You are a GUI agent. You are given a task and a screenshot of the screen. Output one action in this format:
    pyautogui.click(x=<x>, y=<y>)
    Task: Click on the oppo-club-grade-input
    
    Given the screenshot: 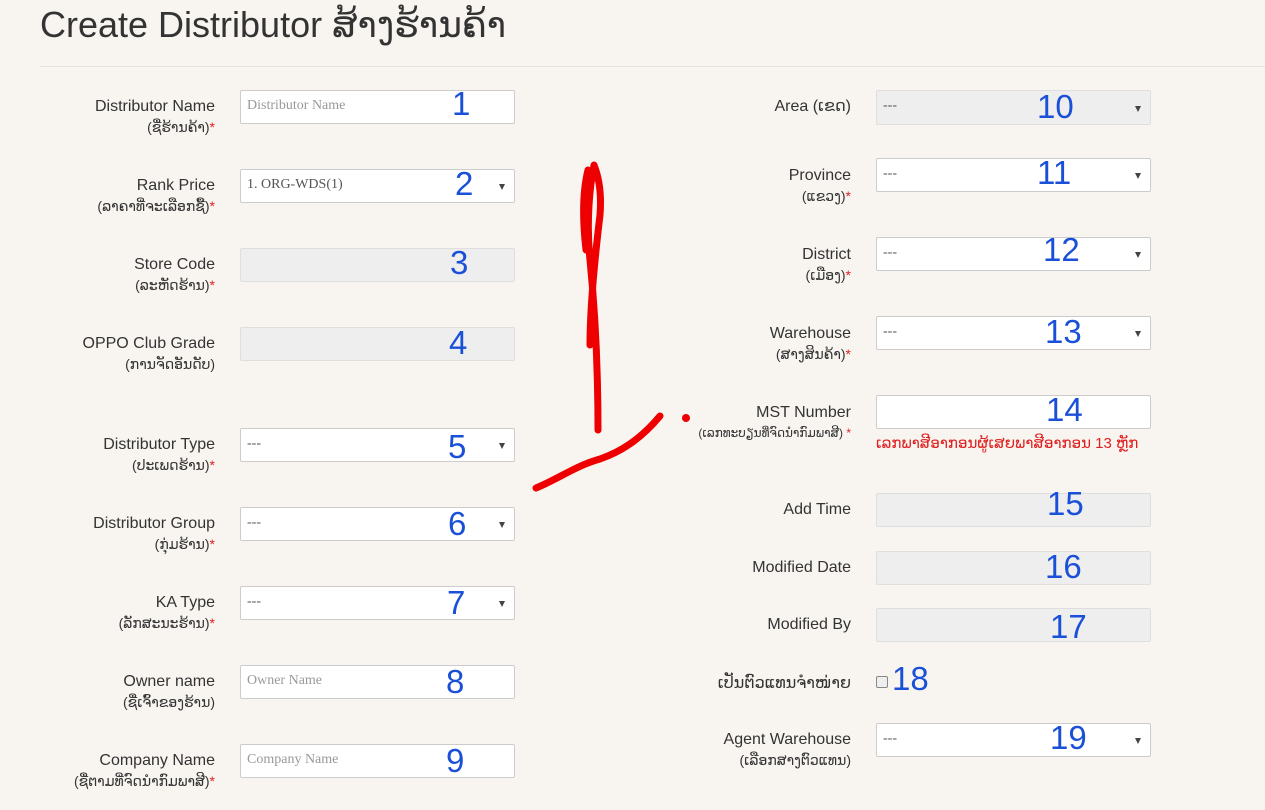 What is the action you would take?
    pyautogui.click(x=377, y=344)
    